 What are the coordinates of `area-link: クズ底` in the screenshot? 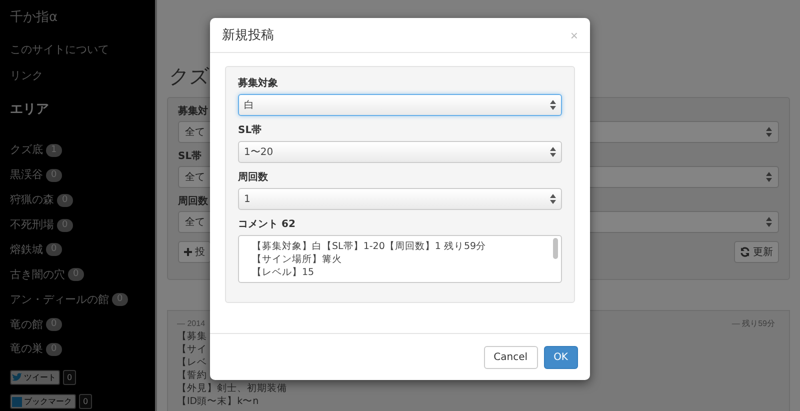 It's located at (26, 150).